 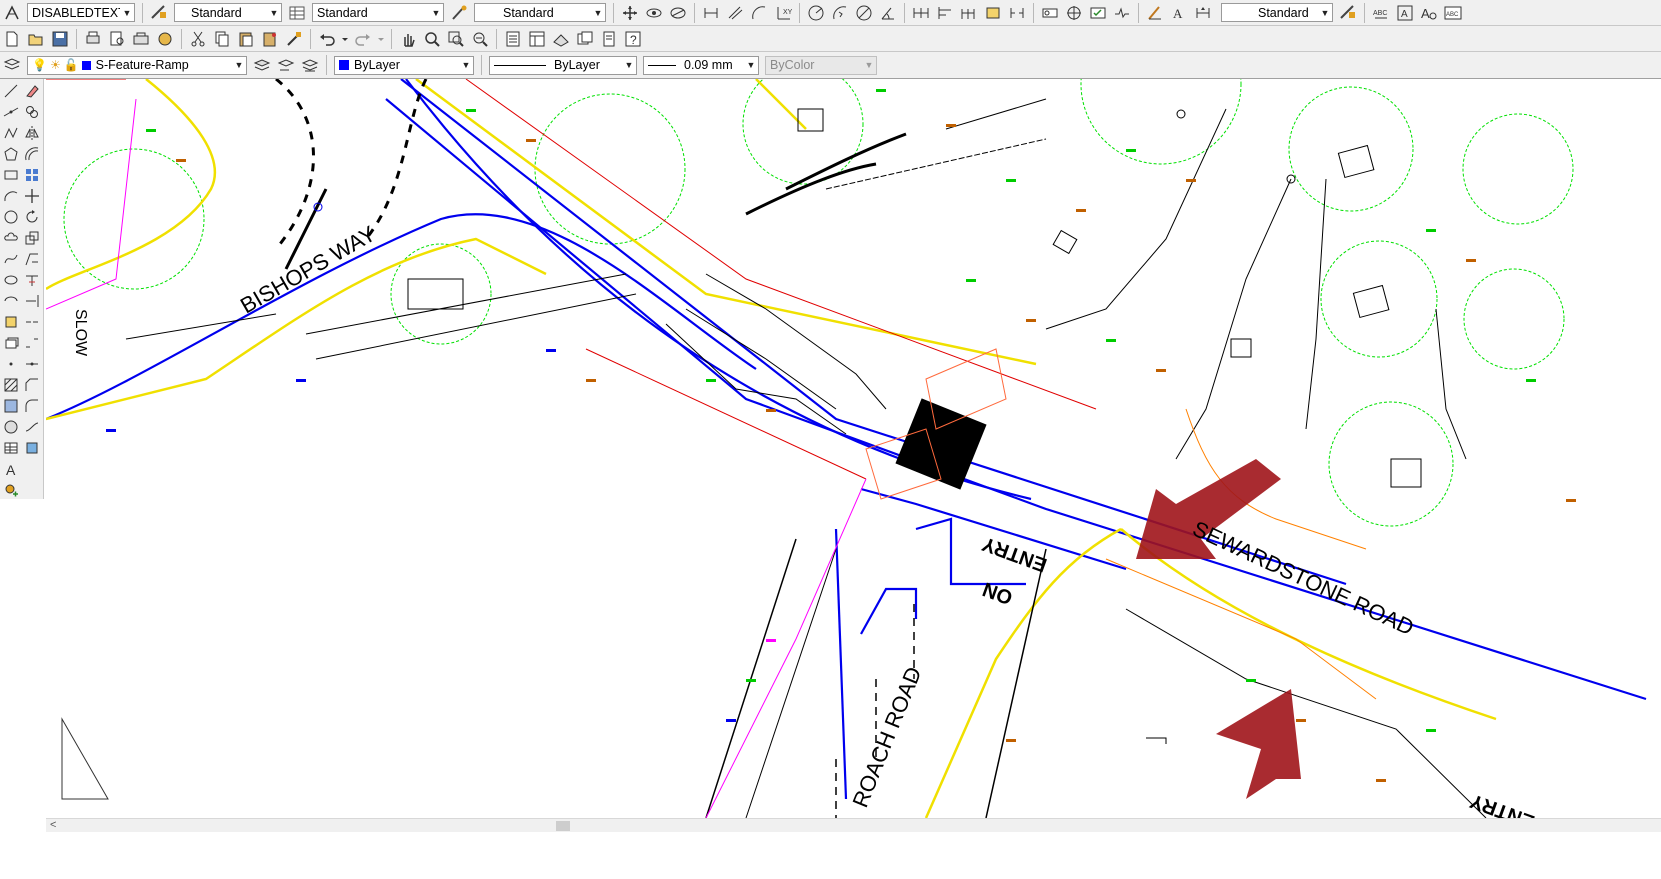 I want to click on sheet-set-icon, so click(x=585, y=39).